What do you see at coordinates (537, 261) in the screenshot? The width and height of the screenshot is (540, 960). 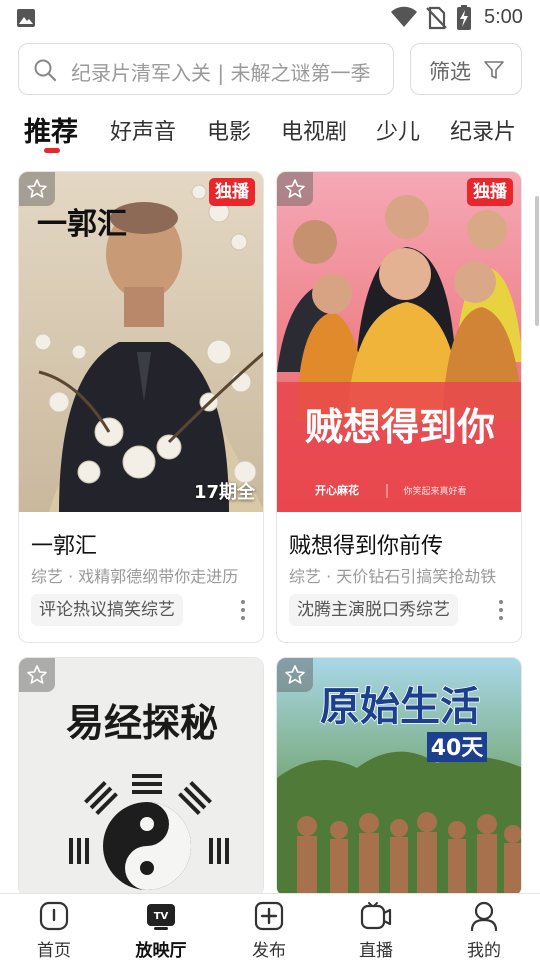 I see `scrollbar` at bounding box center [537, 261].